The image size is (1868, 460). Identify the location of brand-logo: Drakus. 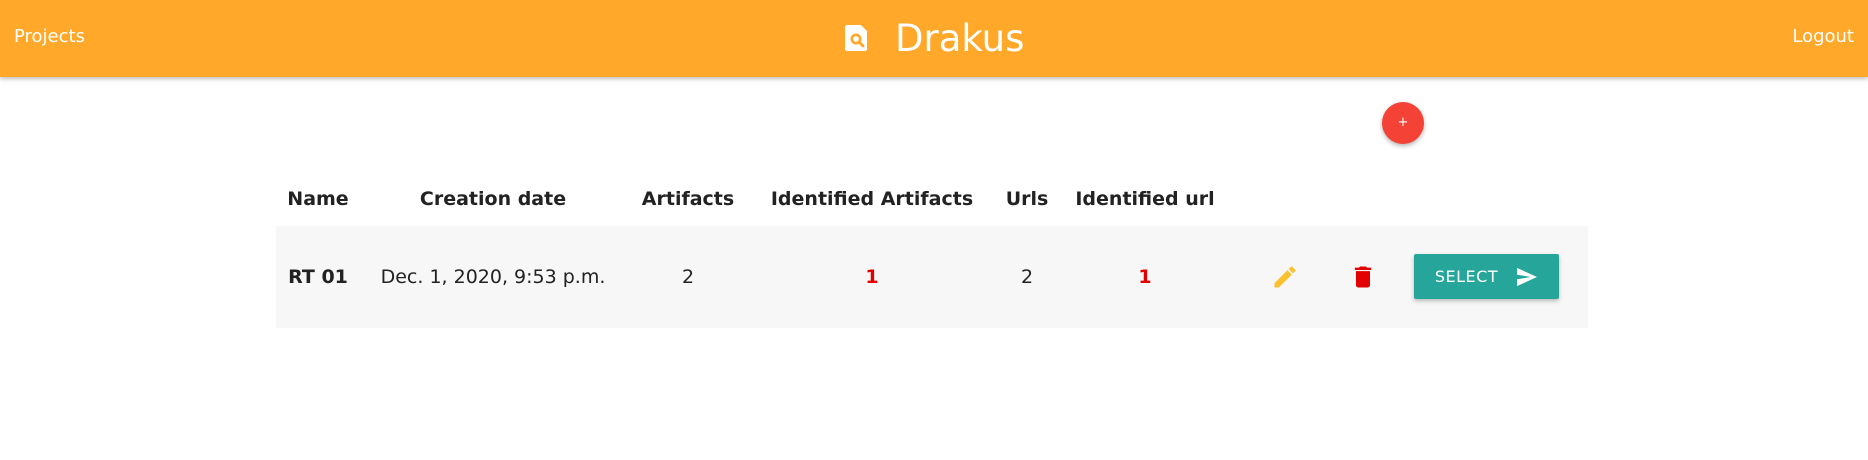
(934, 38).